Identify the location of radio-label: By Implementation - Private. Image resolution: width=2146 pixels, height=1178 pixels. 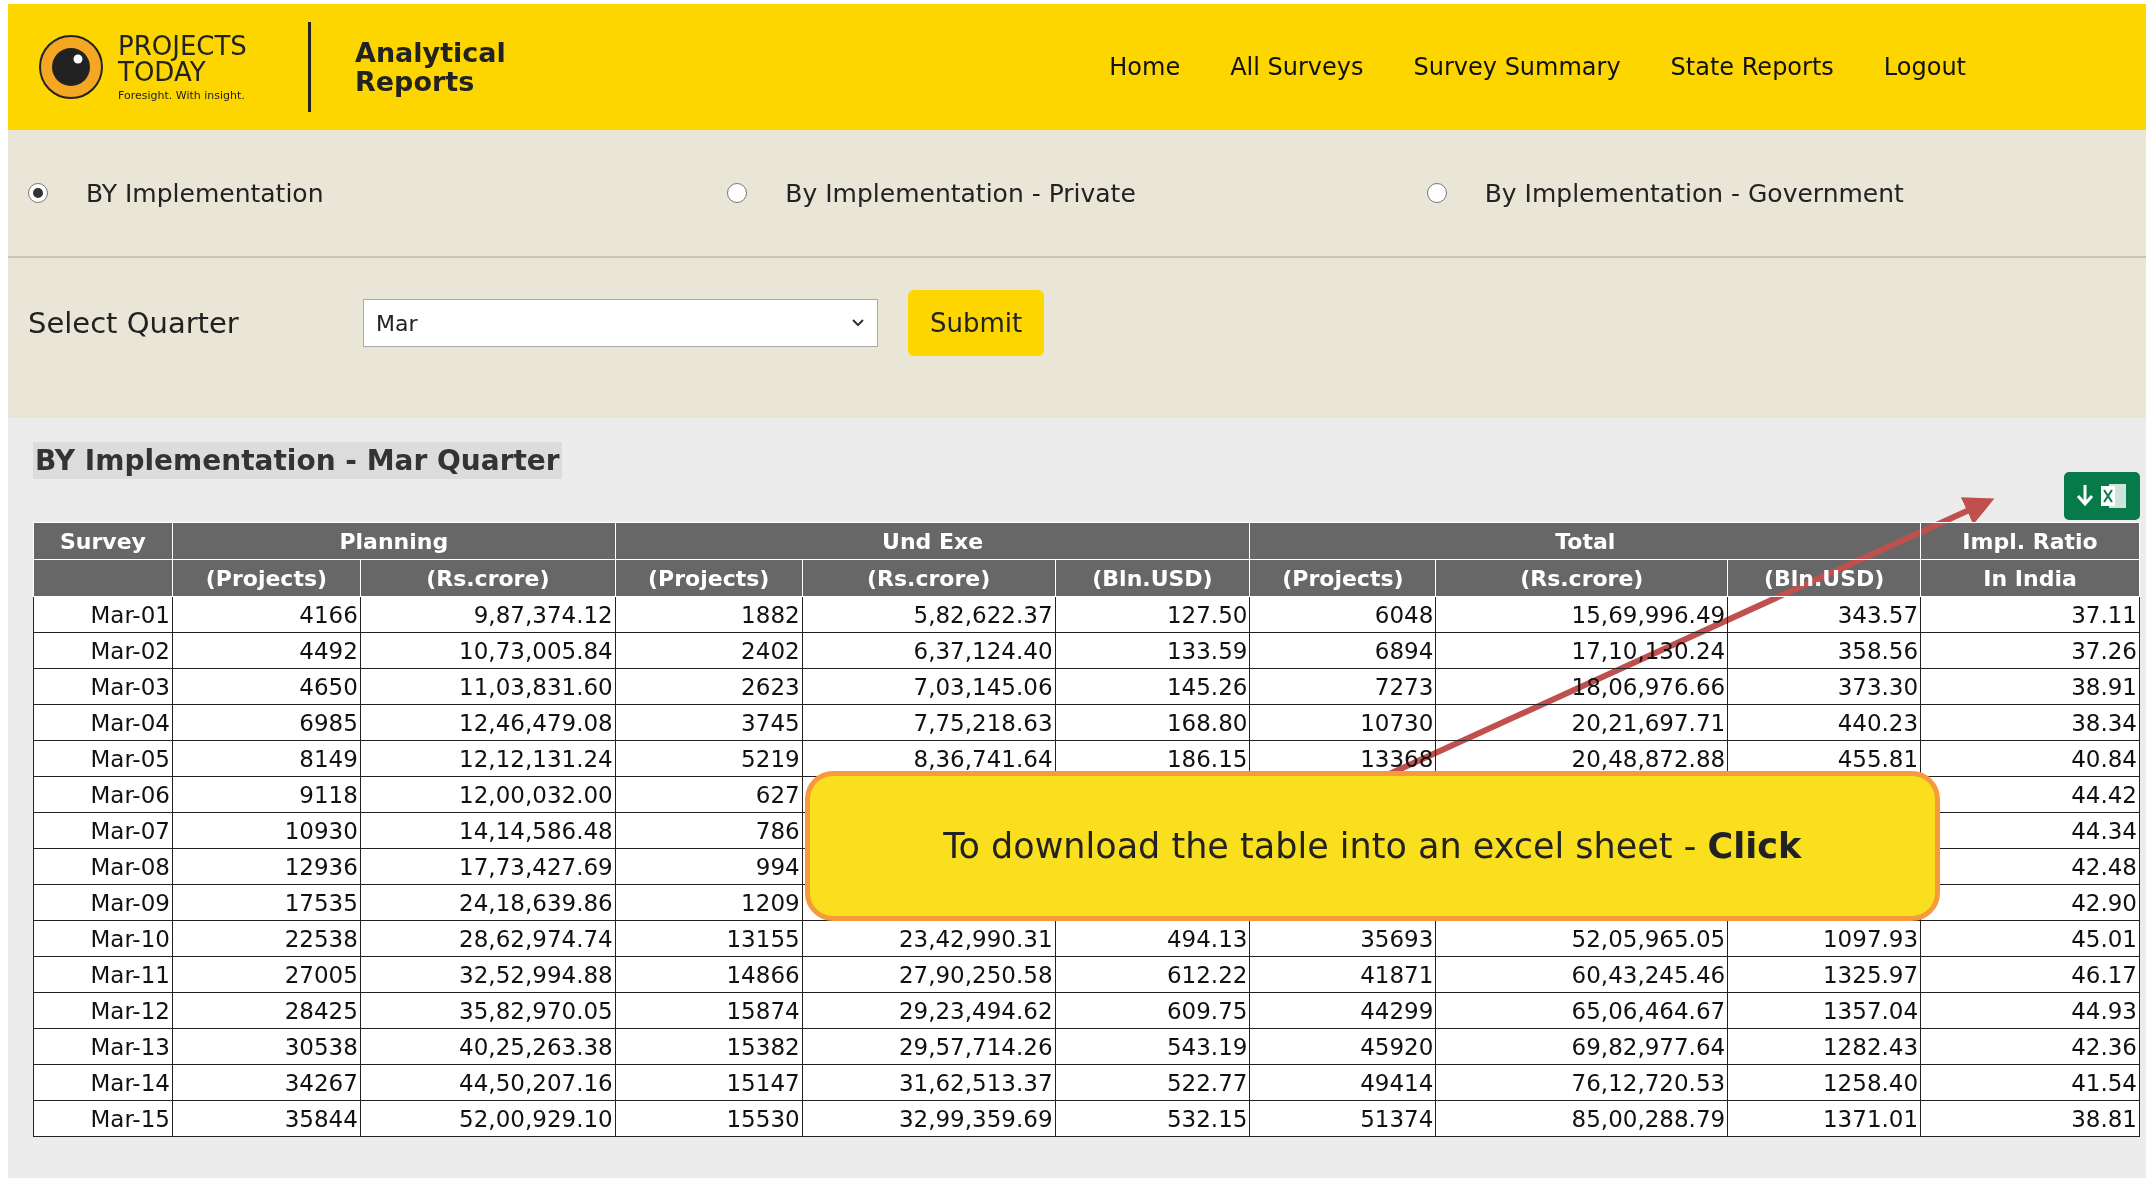
(960, 193).